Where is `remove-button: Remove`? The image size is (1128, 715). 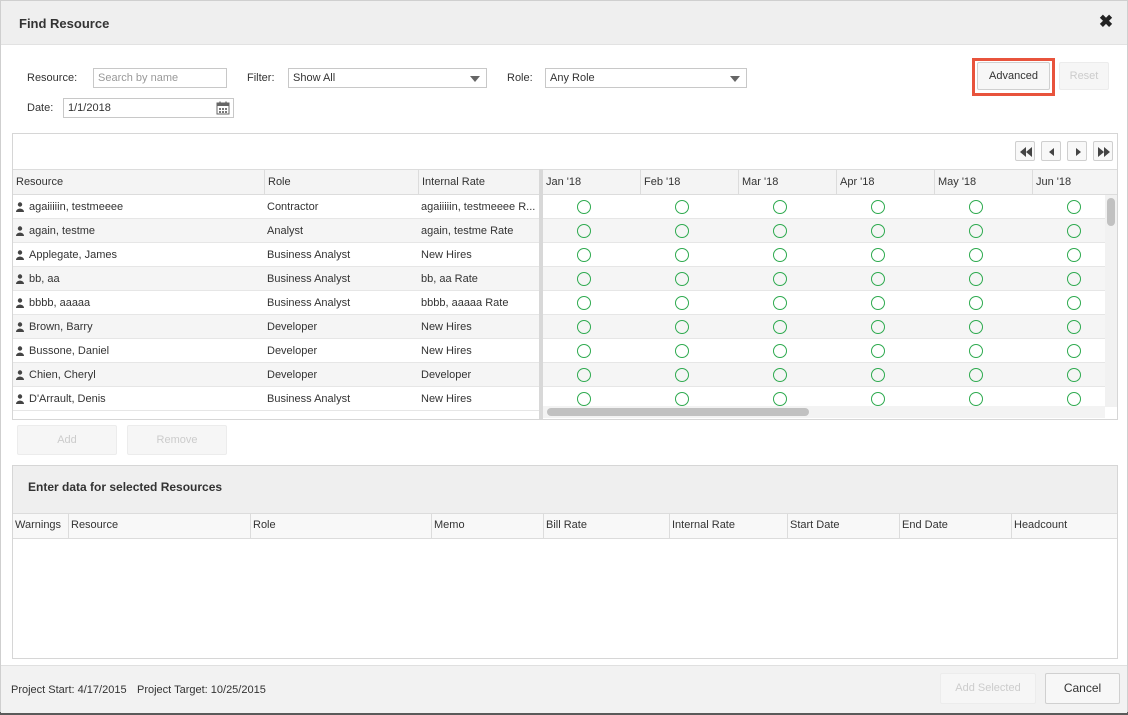 remove-button: Remove is located at coordinates (177, 440).